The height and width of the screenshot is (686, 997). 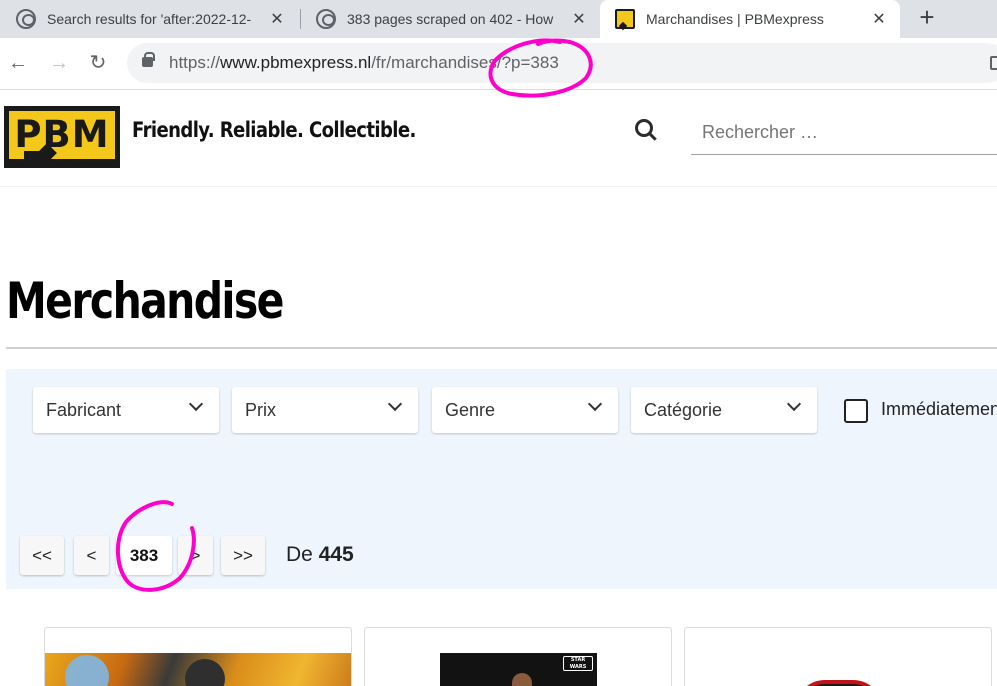 What do you see at coordinates (42, 555) in the screenshot?
I see `first-page-button: <<` at bounding box center [42, 555].